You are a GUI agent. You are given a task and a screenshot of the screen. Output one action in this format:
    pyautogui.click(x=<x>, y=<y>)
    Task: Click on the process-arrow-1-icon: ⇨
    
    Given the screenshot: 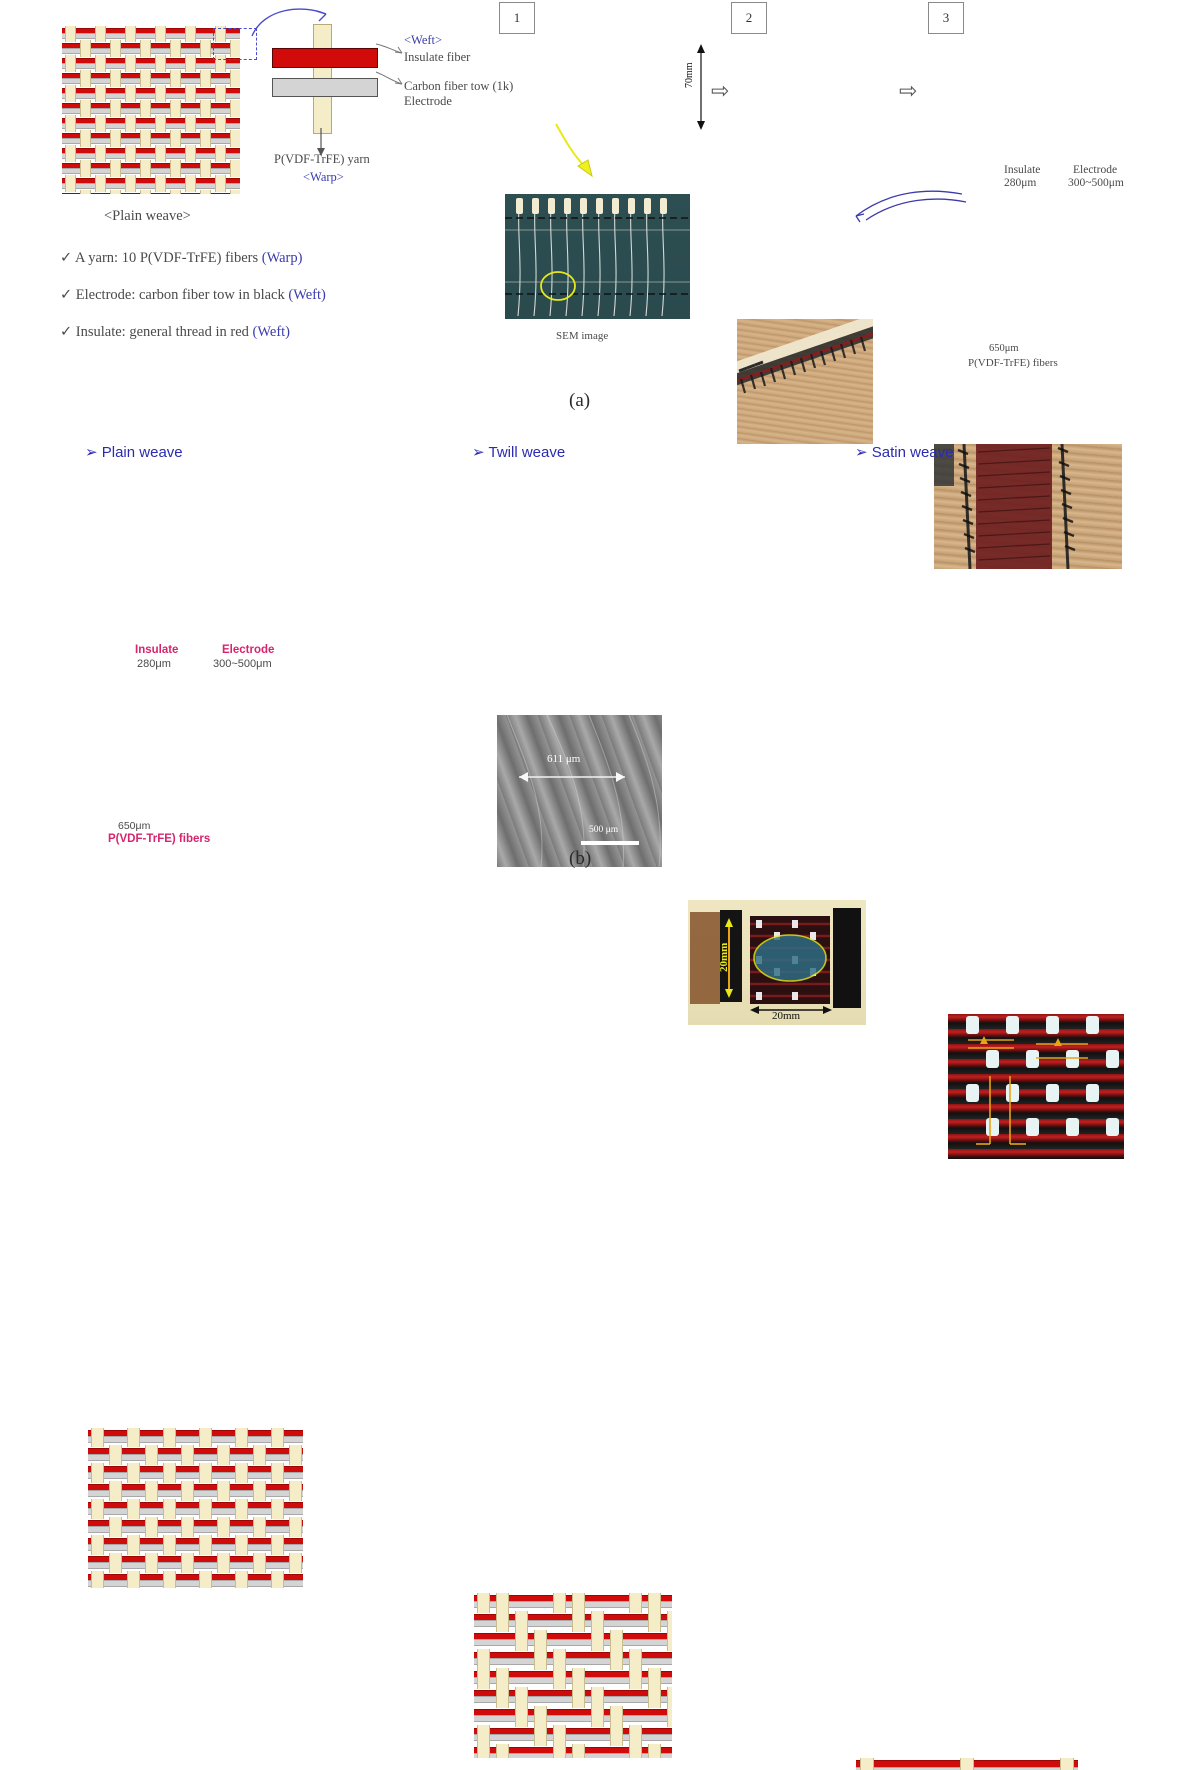 What is the action you would take?
    pyautogui.click(x=720, y=90)
    